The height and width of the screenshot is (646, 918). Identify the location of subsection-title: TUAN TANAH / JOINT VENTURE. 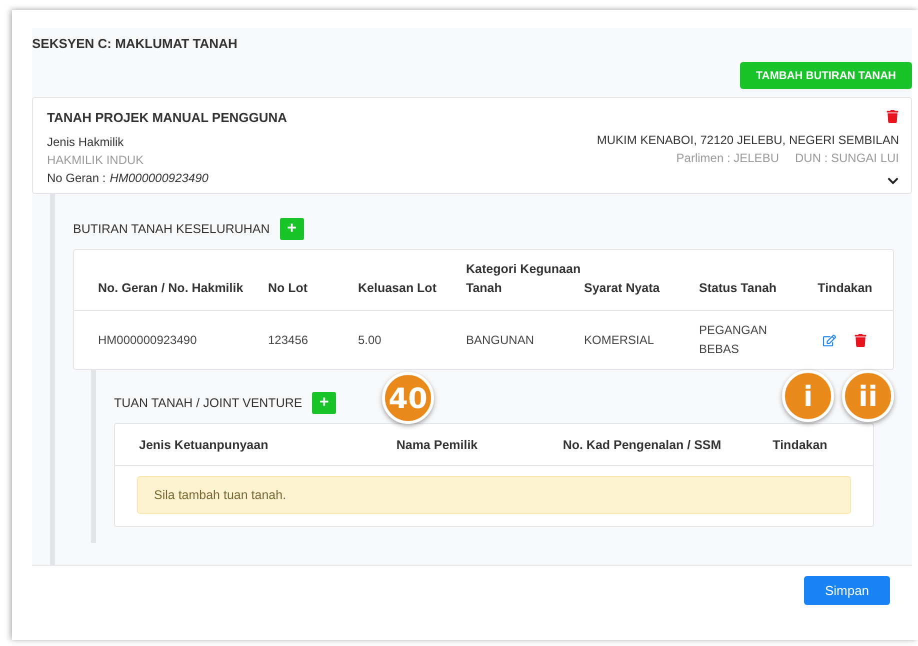
(208, 403).